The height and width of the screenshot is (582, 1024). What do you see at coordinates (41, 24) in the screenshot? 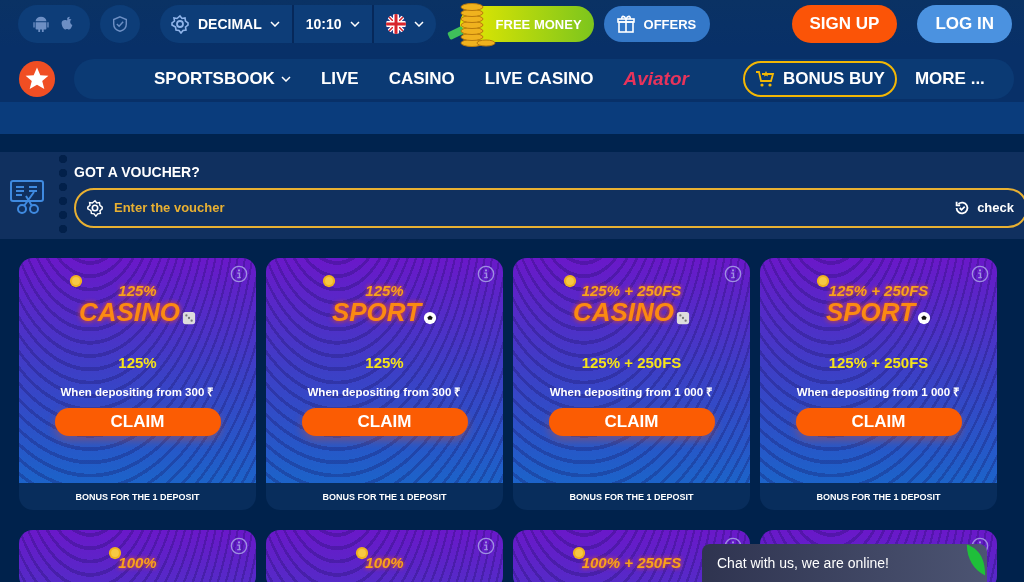
I see `android-icon` at bounding box center [41, 24].